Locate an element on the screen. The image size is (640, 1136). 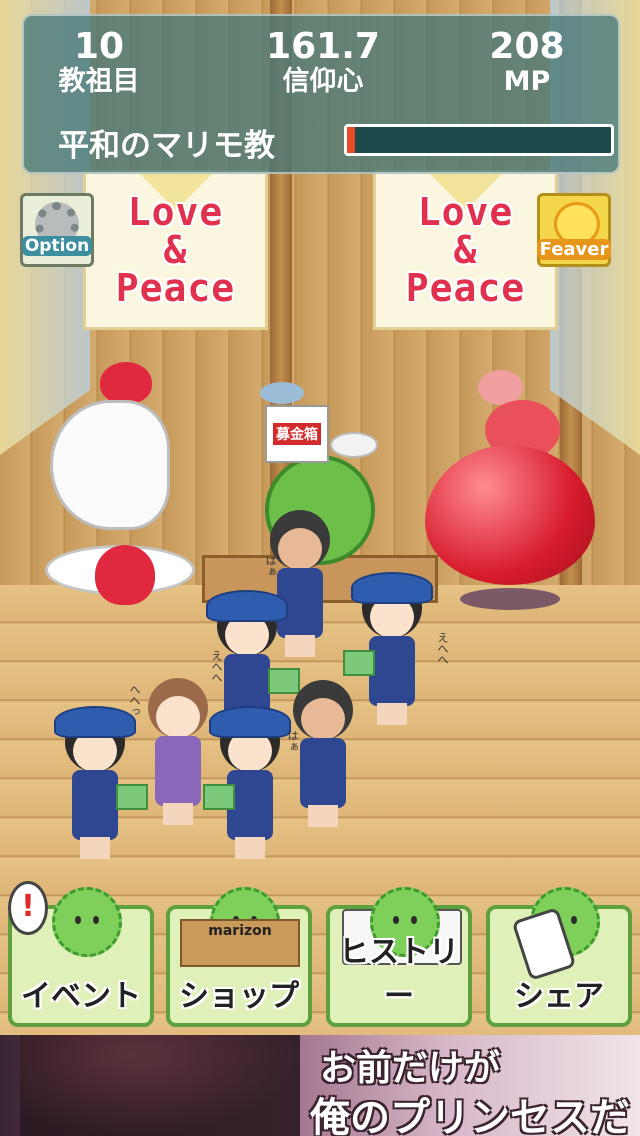
religion-name: 平和のマリモ教 is located at coordinates (166, 146).